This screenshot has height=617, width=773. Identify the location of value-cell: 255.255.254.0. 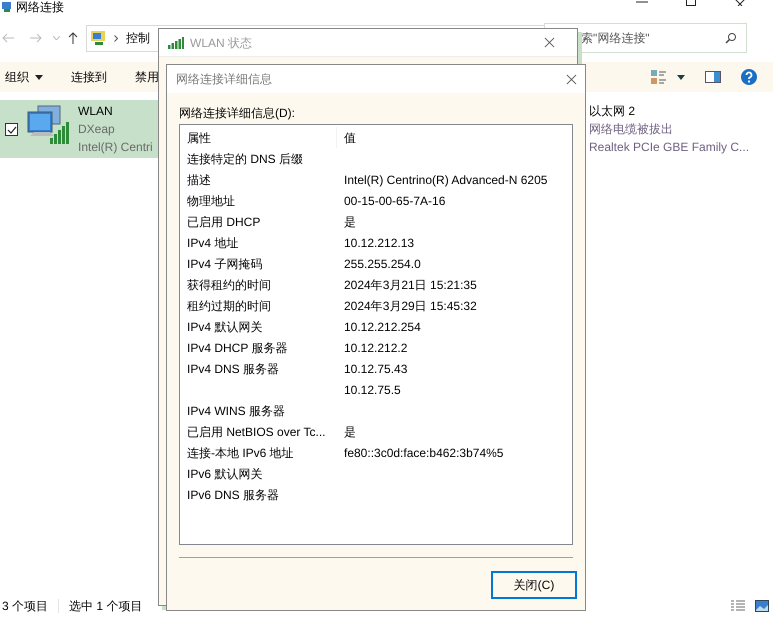
(382, 263).